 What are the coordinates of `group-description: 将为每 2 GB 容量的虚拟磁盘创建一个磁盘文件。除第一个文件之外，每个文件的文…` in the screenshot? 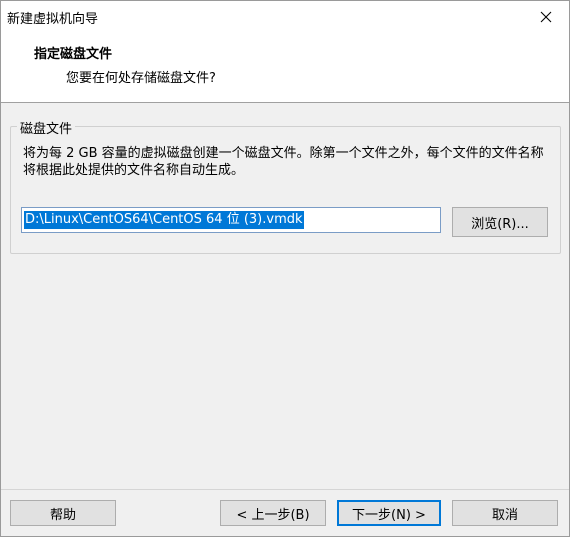 It's located at (283, 162).